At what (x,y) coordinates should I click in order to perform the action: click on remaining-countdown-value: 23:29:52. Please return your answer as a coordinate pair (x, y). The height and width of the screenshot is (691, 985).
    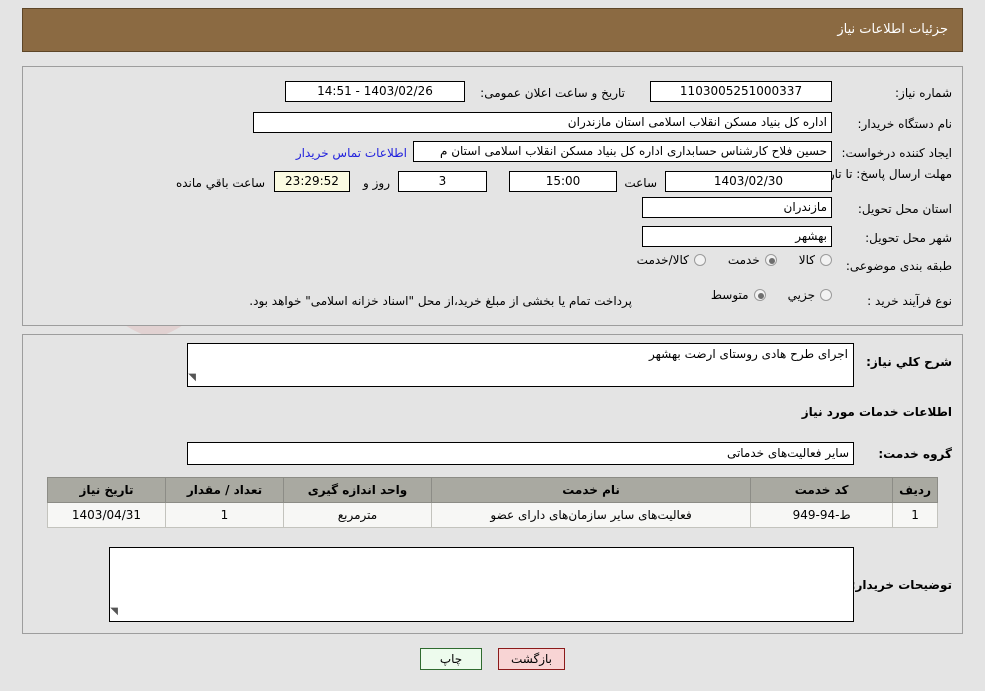
    Looking at the image, I should click on (312, 181).